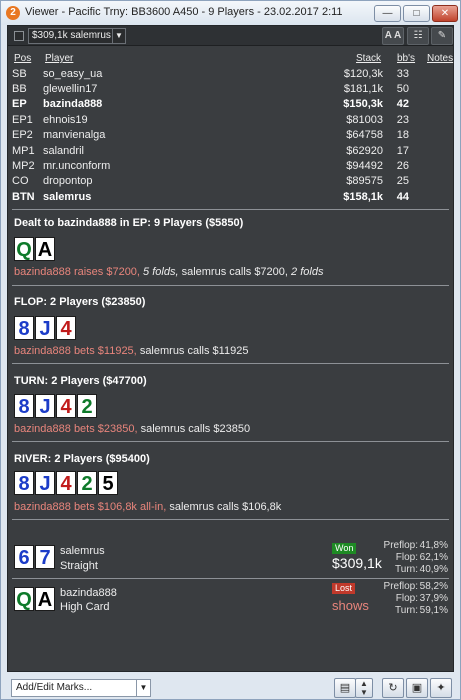  Describe the element at coordinates (230, 165) in the screenshot. I see `player-row: MP2 mr.unconform $94492 26` at that location.